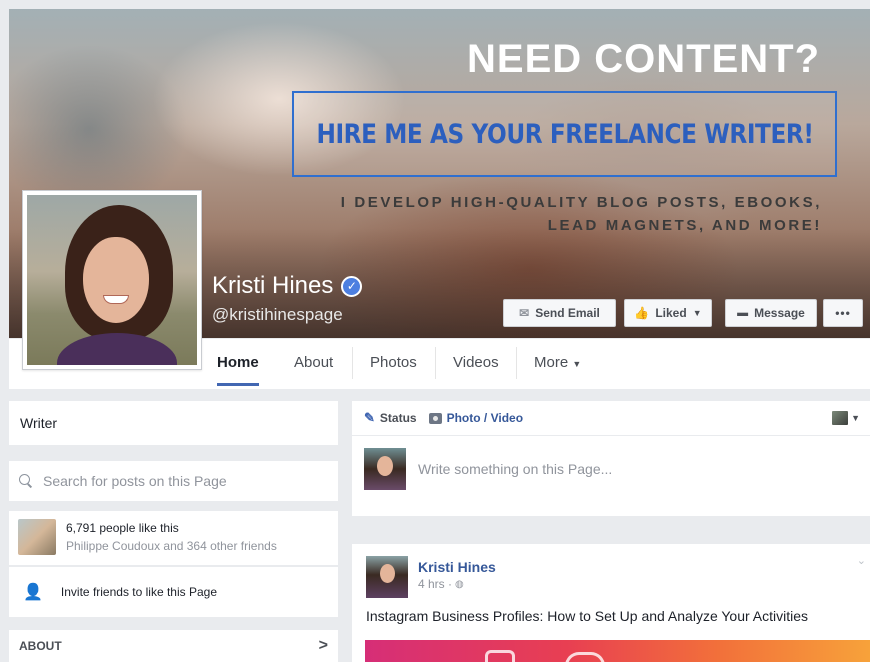 The height and width of the screenshot is (662, 870). I want to click on profile-picture-image, so click(112, 280).